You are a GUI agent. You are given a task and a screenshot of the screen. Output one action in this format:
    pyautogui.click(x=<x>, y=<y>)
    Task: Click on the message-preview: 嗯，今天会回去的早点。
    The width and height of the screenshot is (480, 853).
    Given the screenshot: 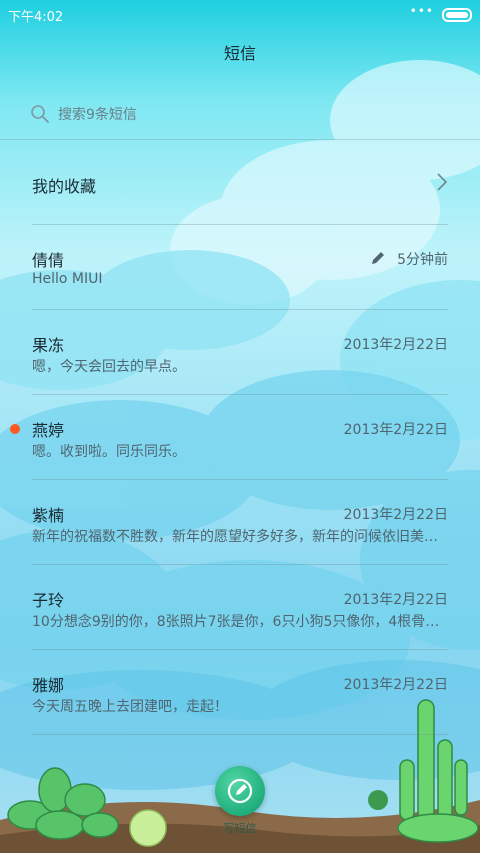 What is the action you would take?
    pyautogui.click(x=109, y=367)
    